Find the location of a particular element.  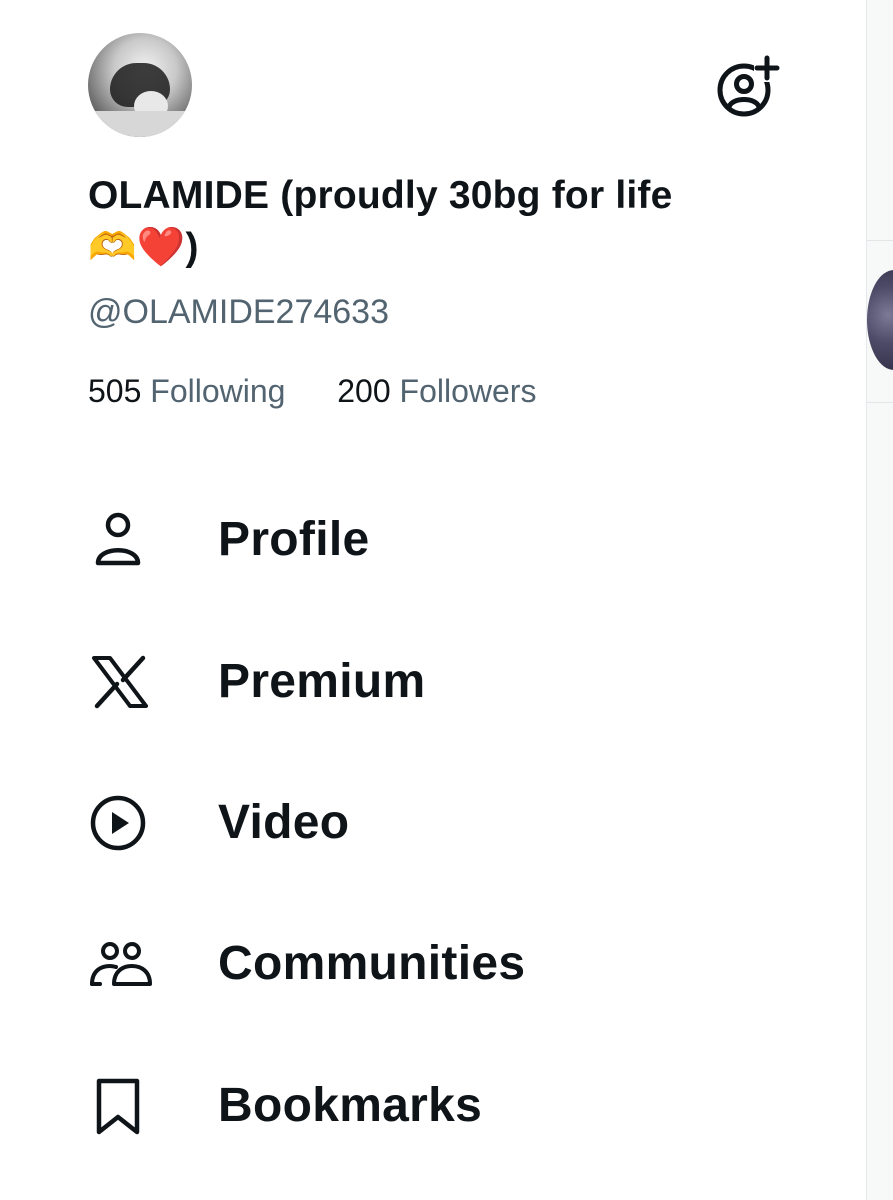

add-account-button is located at coordinates (748, 86).